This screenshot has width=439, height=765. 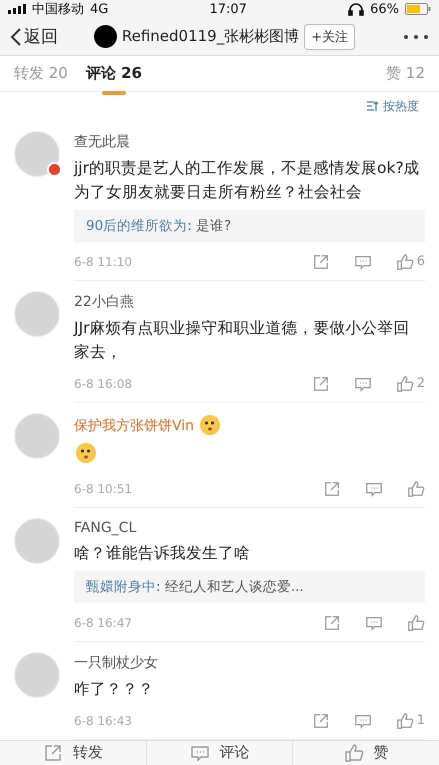 What do you see at coordinates (228, 9) in the screenshot?
I see `clock-text: 17:07` at bounding box center [228, 9].